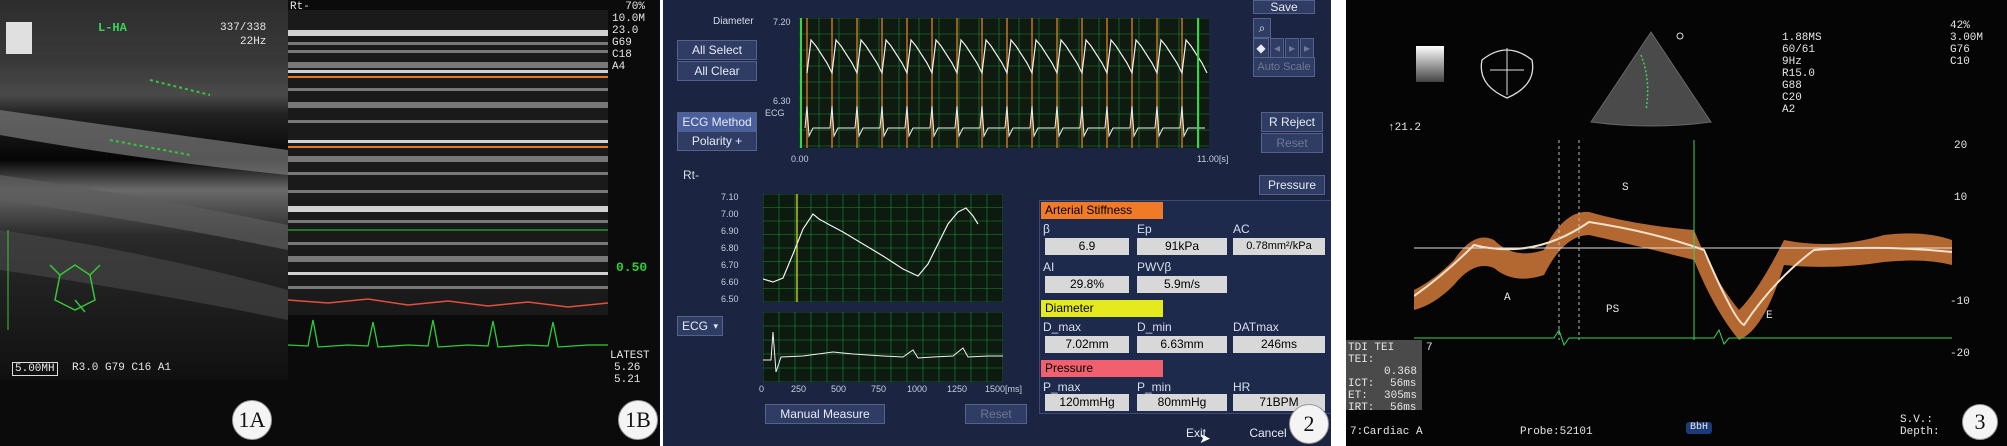 The width and height of the screenshot is (2007, 446). Describe the element at coordinates (1966, 44) in the screenshot. I see `doppler-settings-right: 42% 3.00M G76 C10` at that location.